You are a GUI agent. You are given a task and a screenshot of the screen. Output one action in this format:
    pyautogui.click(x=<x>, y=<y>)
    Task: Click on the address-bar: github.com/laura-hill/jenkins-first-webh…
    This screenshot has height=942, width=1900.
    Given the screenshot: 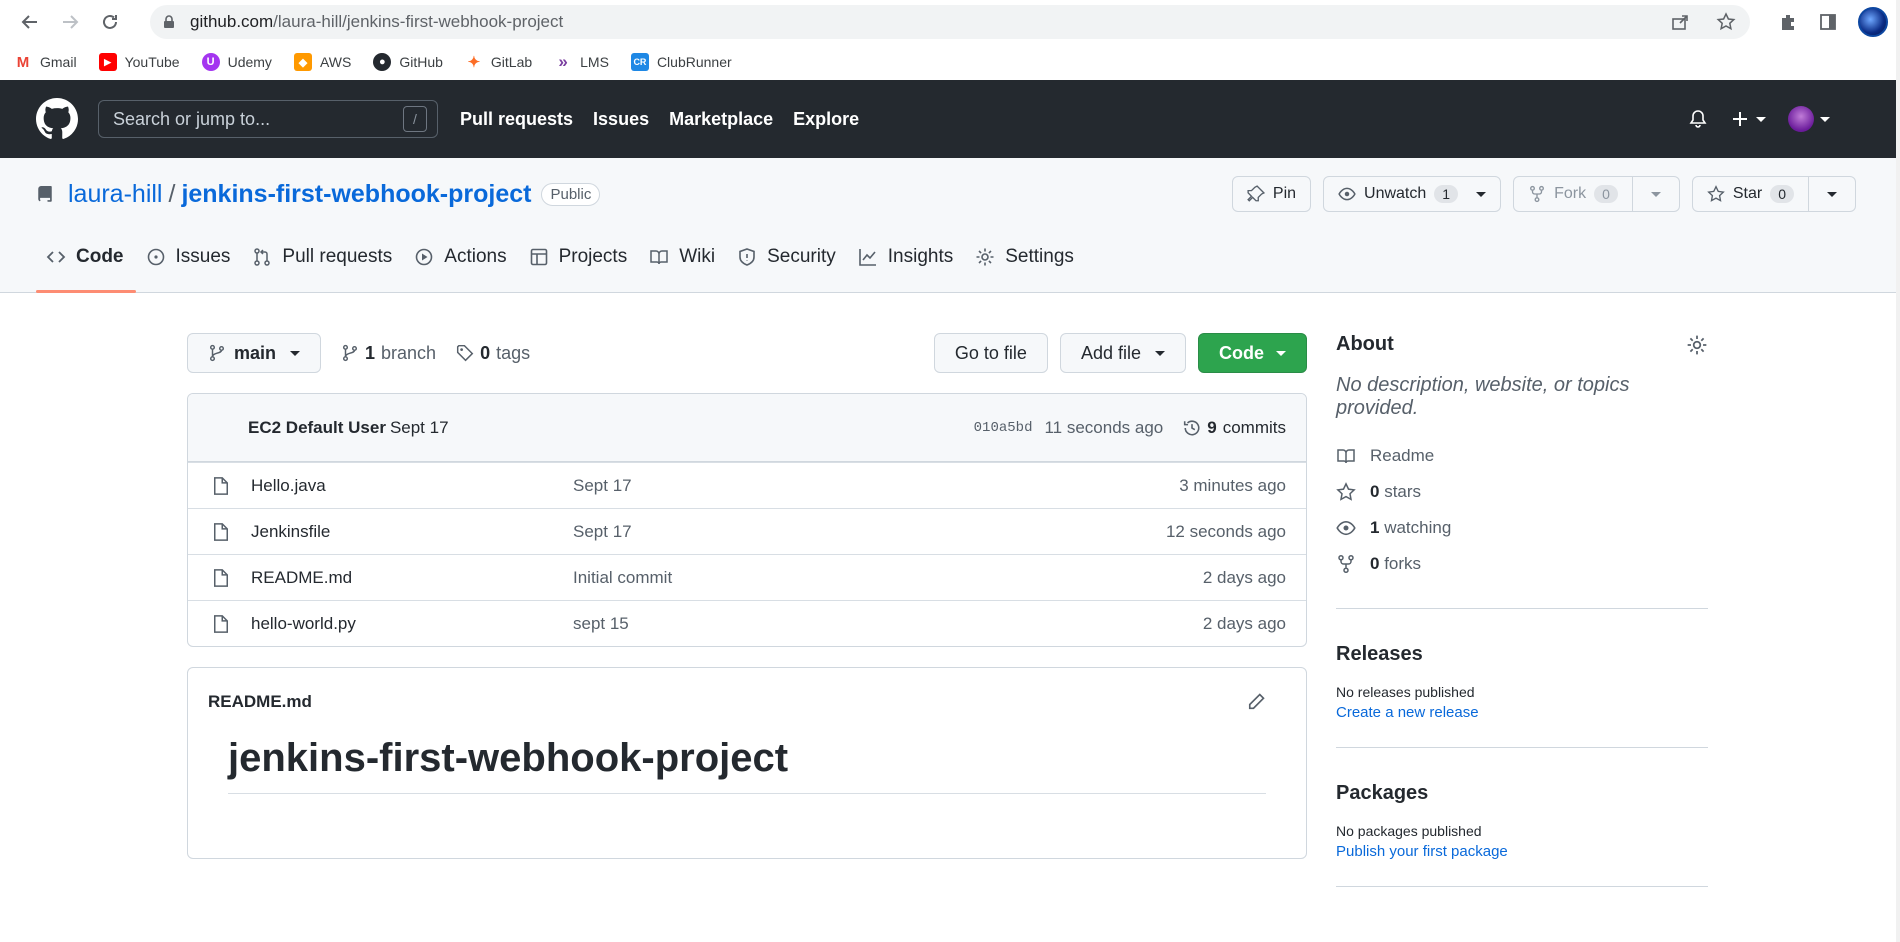 What is the action you would take?
    pyautogui.click(x=950, y=22)
    